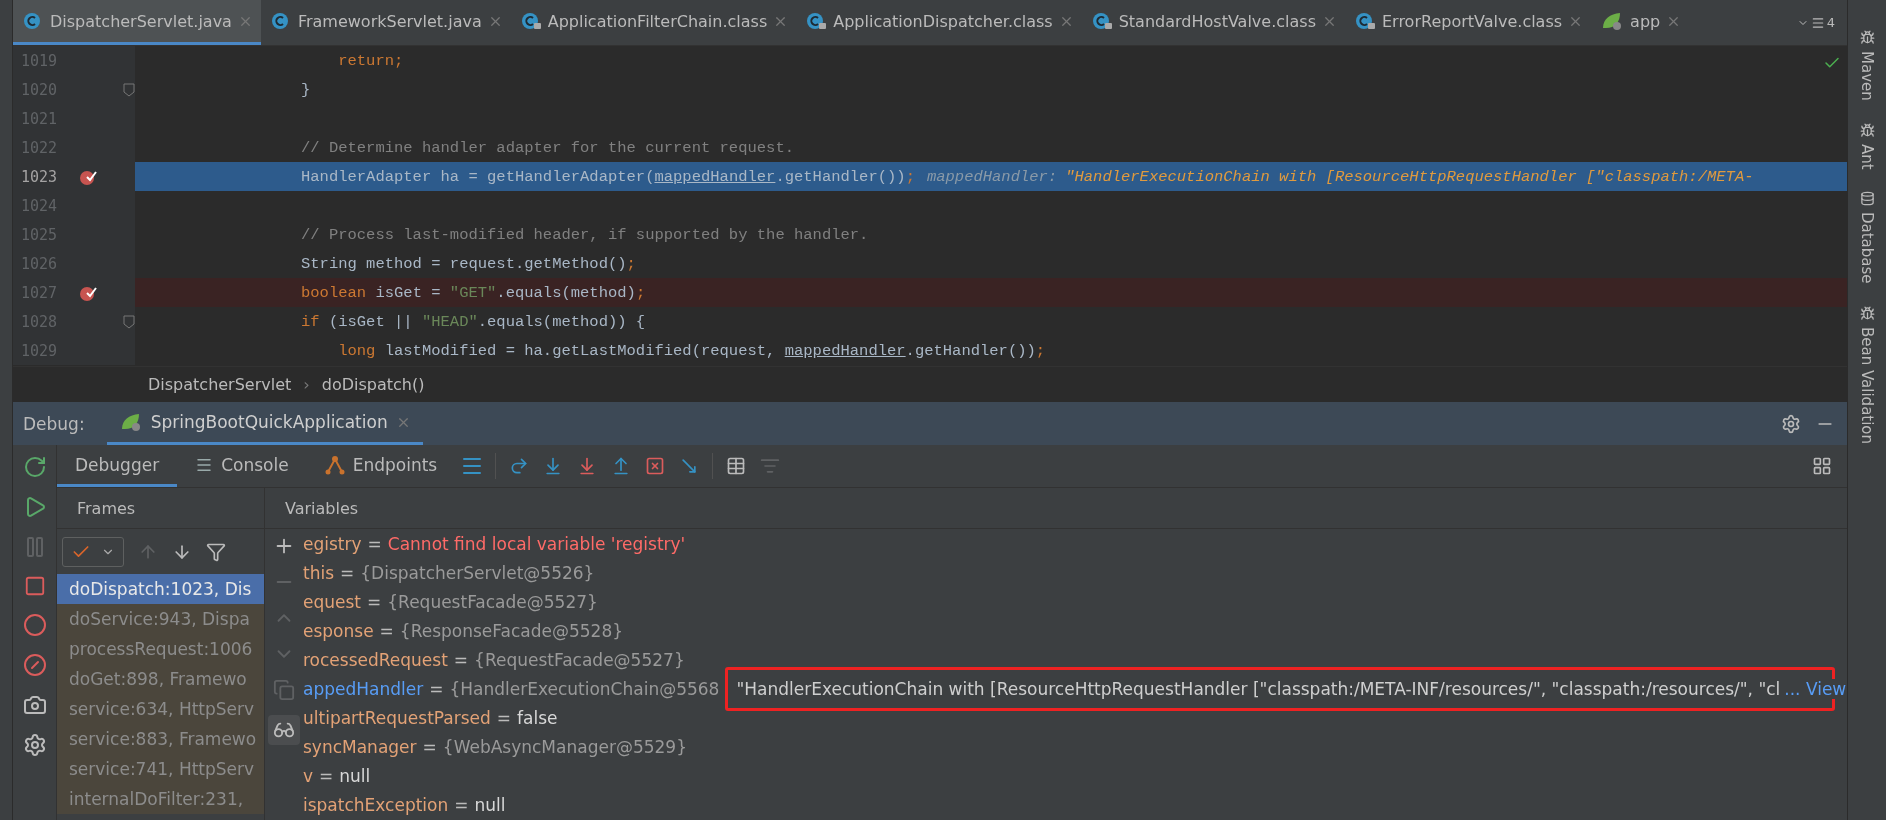 This screenshot has height=820, width=1886. Describe the element at coordinates (1468, 22) in the screenshot. I see `editor-tab: ErrorReportValve.class` at that location.